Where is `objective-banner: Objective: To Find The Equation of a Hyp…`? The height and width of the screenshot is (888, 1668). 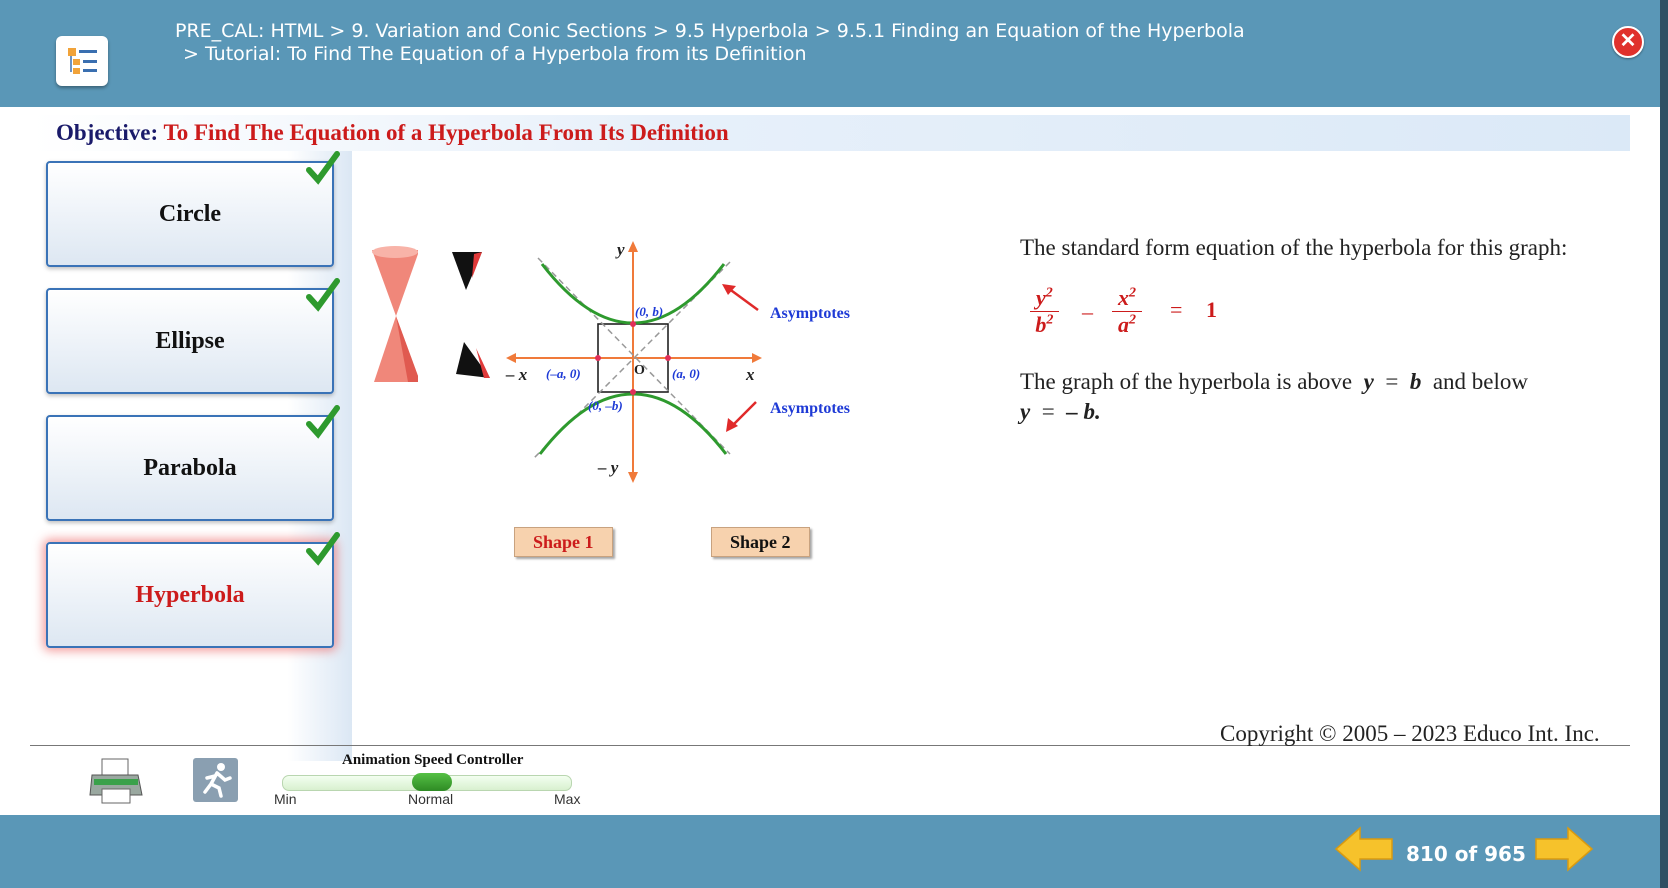
objective-banner: Objective: To Find The Equation of a Hyp… is located at coordinates (830, 133).